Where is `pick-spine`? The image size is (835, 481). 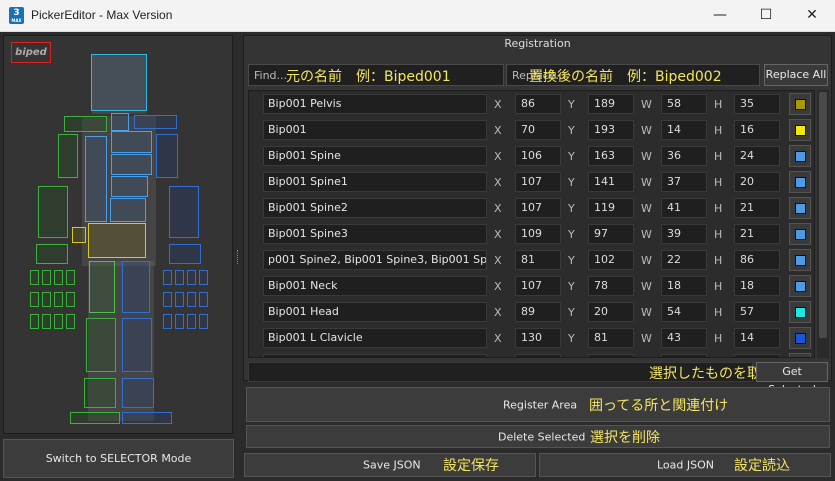 pick-spine is located at coordinates (128, 210).